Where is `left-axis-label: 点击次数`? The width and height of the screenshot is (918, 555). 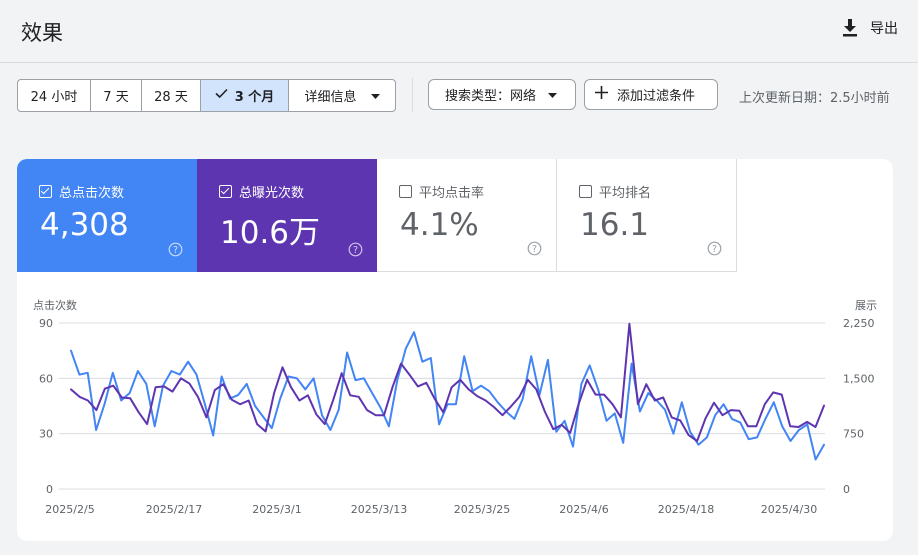 left-axis-label: 点击次数 is located at coordinates (55, 305).